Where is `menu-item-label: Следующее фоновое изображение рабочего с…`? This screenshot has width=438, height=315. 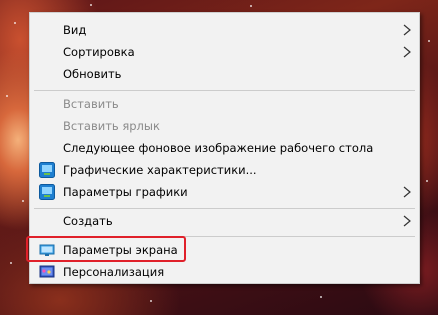
menu-item-label: Следующее фоновое изображение рабочего с… is located at coordinates (218, 148).